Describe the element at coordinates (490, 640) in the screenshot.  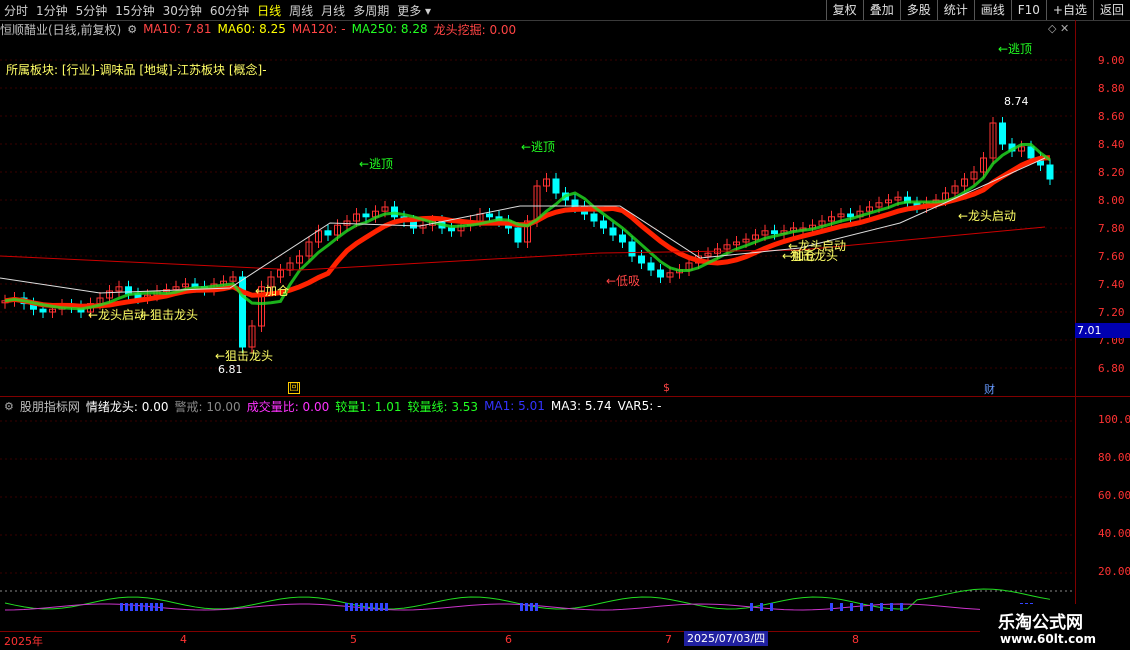
I see `date-axis: 2025年 4 5 6 7 8` at that location.